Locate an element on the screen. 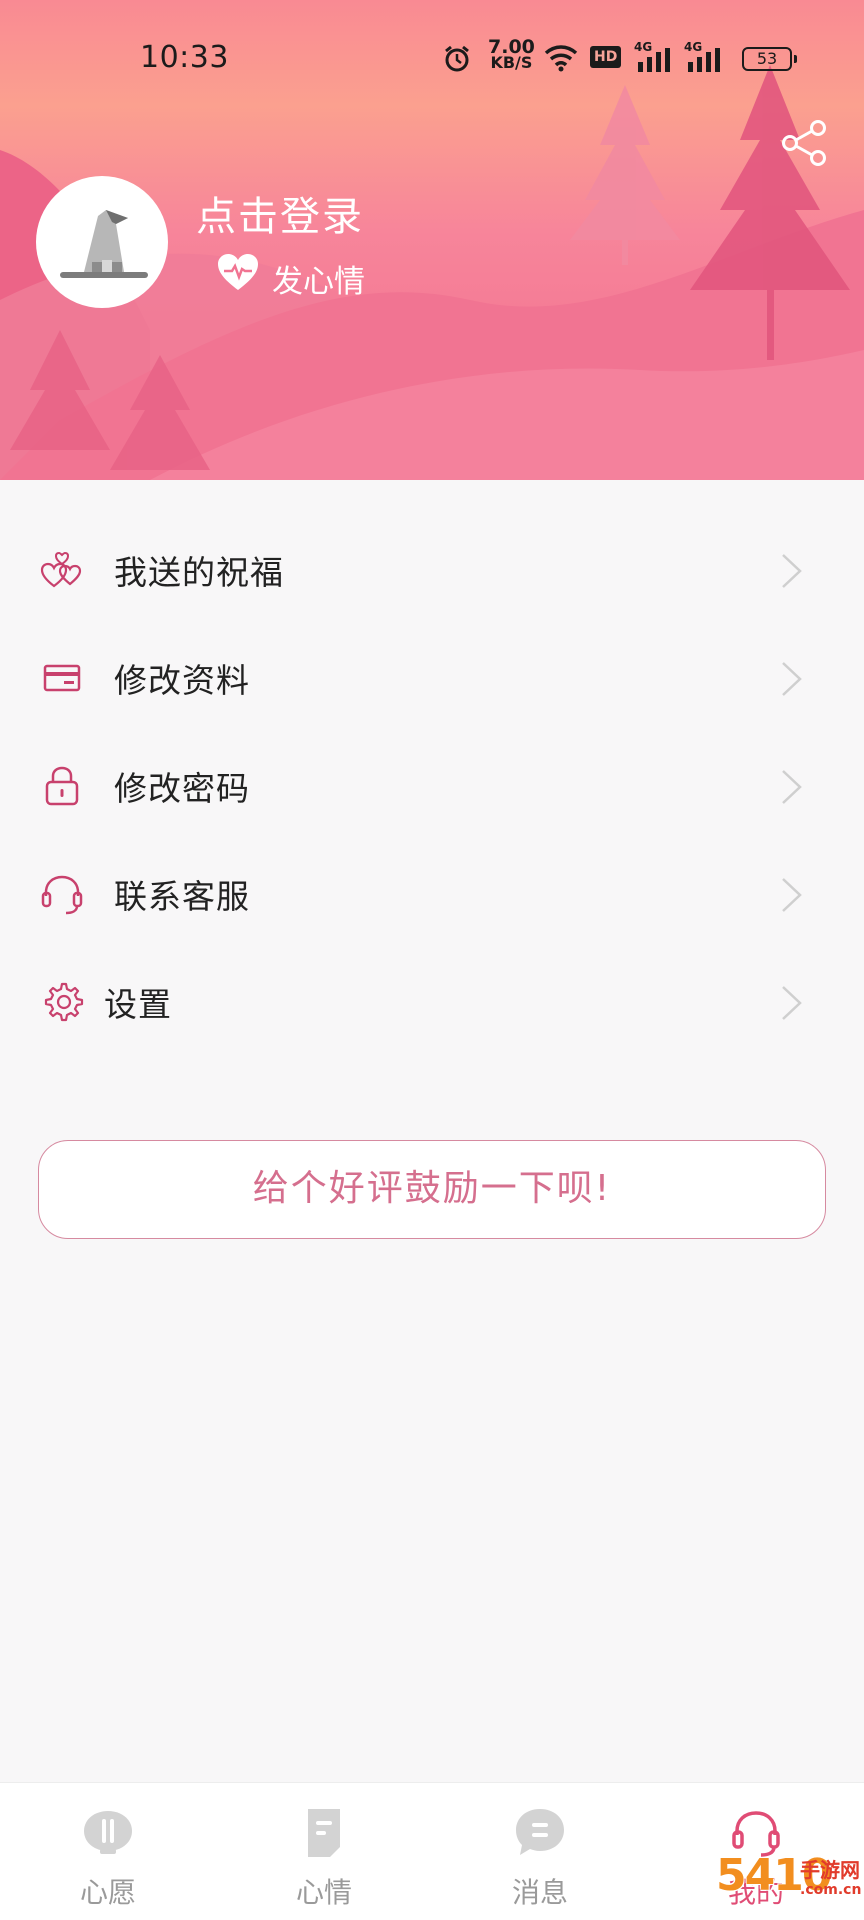  watermark-site: 手游网 is located at coordinates (830, 1870).